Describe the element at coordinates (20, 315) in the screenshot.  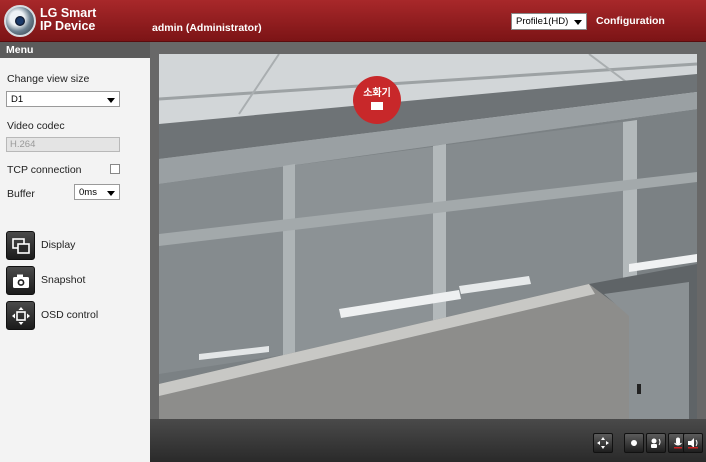
I see `osd-move-icon` at that location.